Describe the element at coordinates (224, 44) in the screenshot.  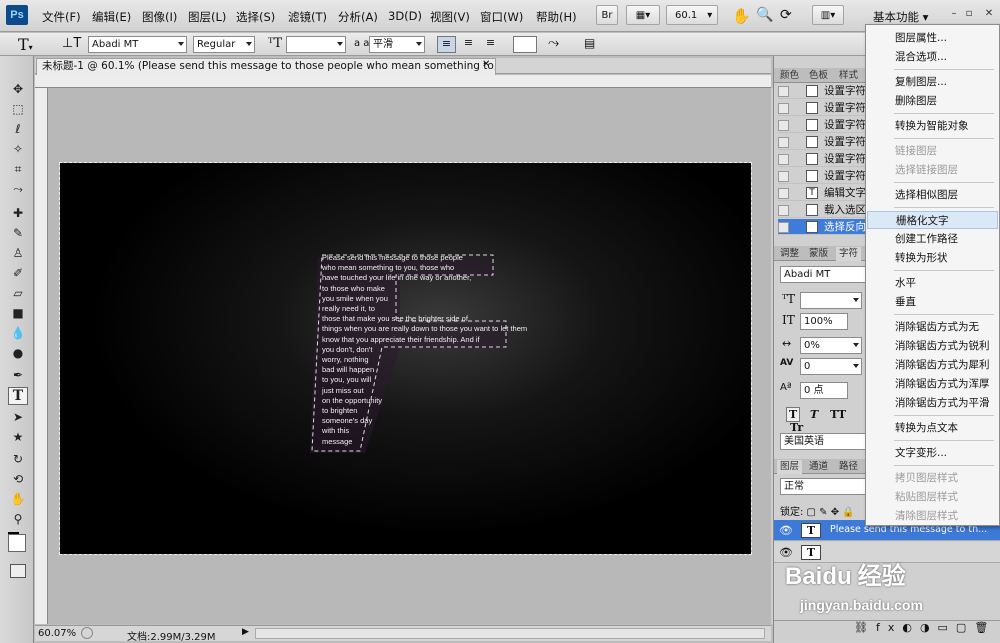
I see `font-style-select: Regular` at that location.